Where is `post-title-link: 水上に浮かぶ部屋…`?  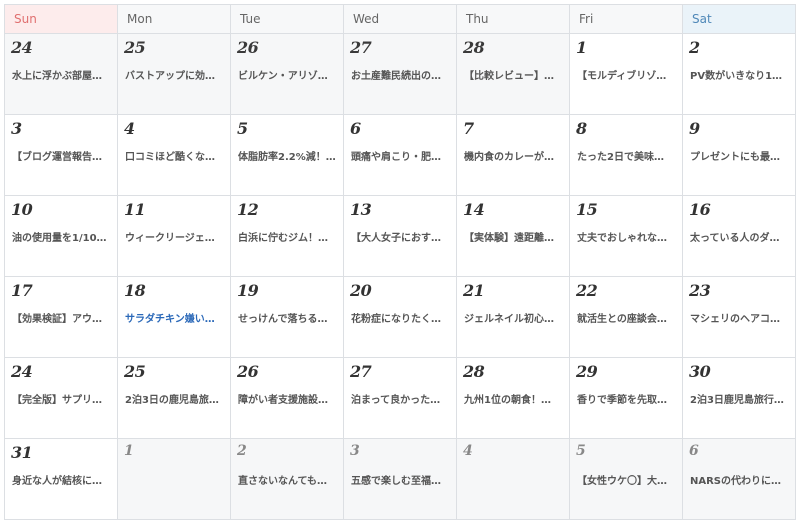 post-title-link: 水上に浮かぶ部屋… is located at coordinates (62, 74).